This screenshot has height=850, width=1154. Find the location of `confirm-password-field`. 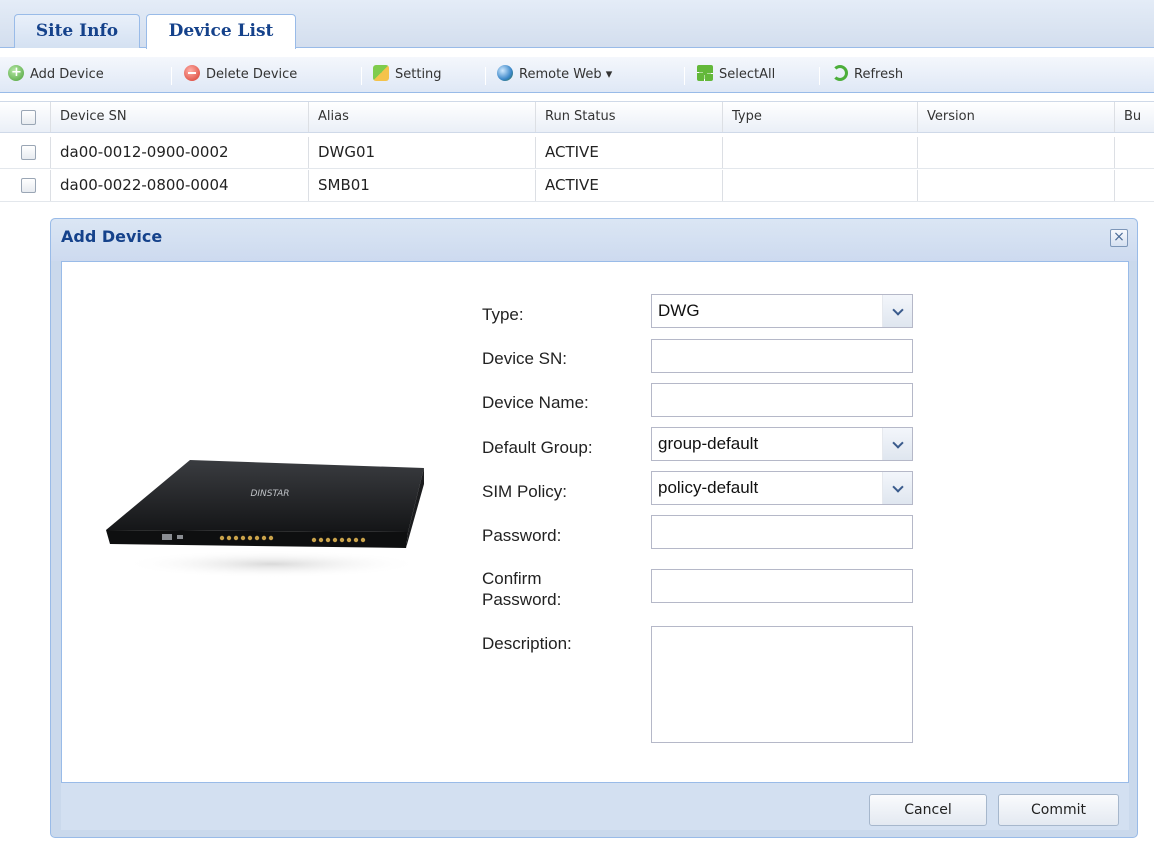

confirm-password-field is located at coordinates (782, 586).